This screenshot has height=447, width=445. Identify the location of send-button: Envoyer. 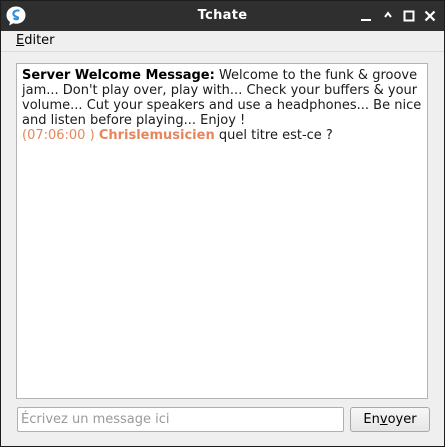
(390, 419).